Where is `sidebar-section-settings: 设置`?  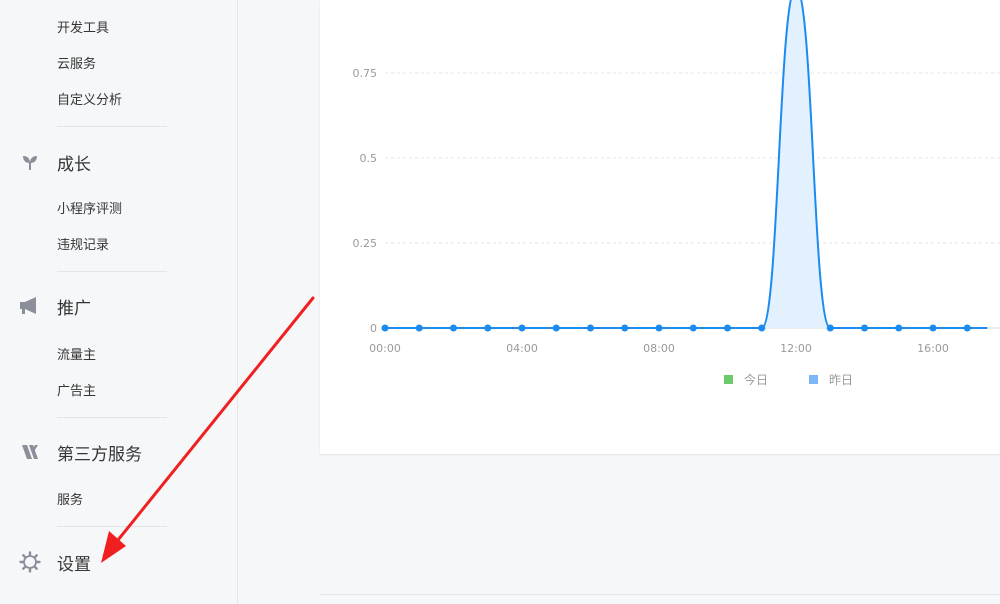 sidebar-section-settings: 设置 is located at coordinates (54, 562).